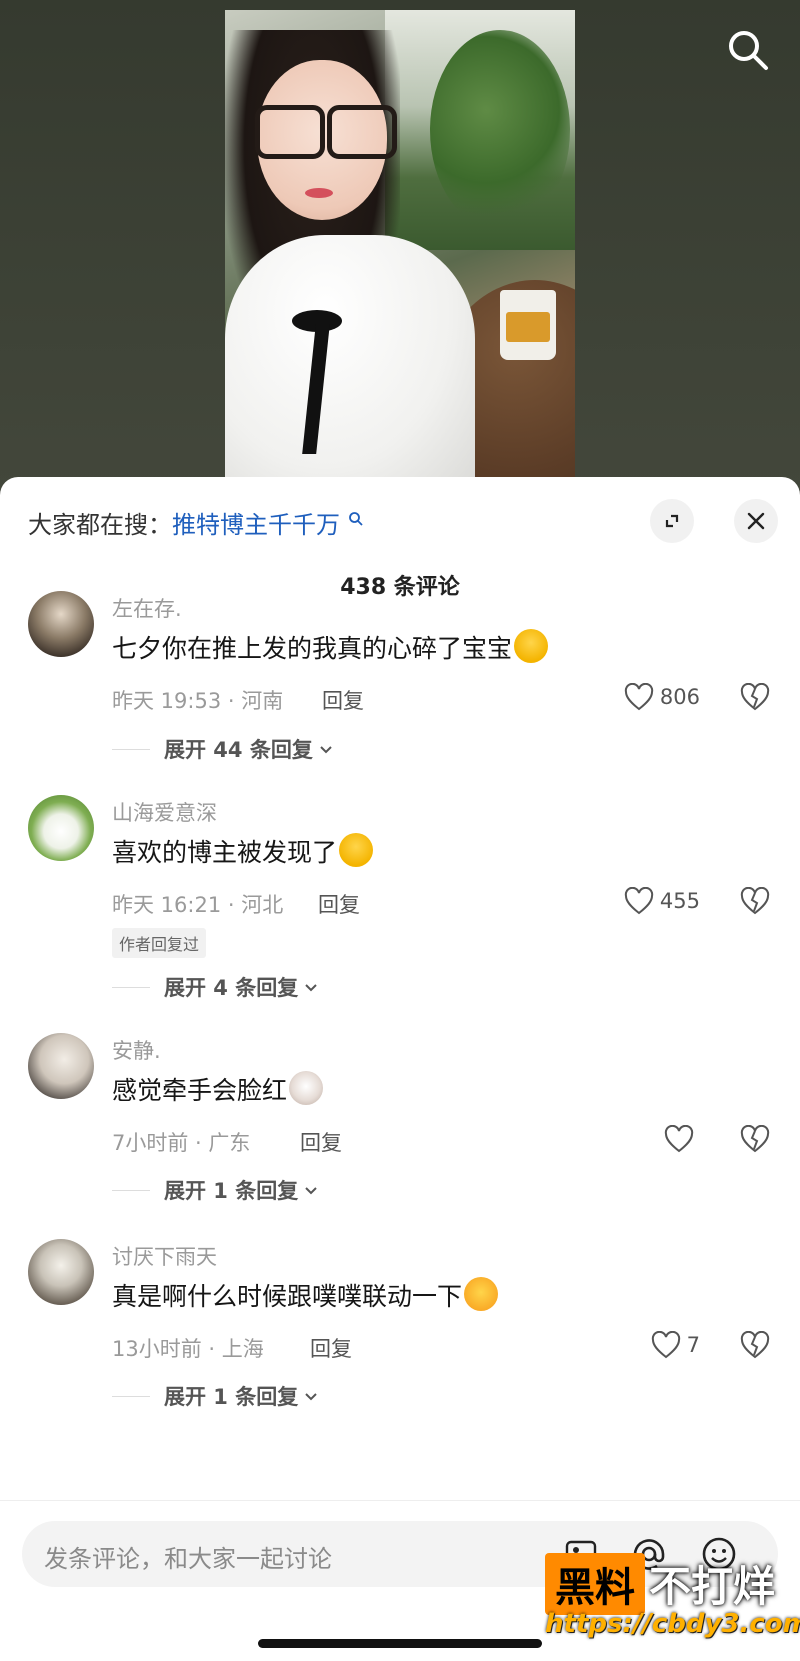 The height and width of the screenshot is (1661, 800). Describe the element at coordinates (712, 1586) in the screenshot. I see `watermark-label-b: 不打烊` at that location.